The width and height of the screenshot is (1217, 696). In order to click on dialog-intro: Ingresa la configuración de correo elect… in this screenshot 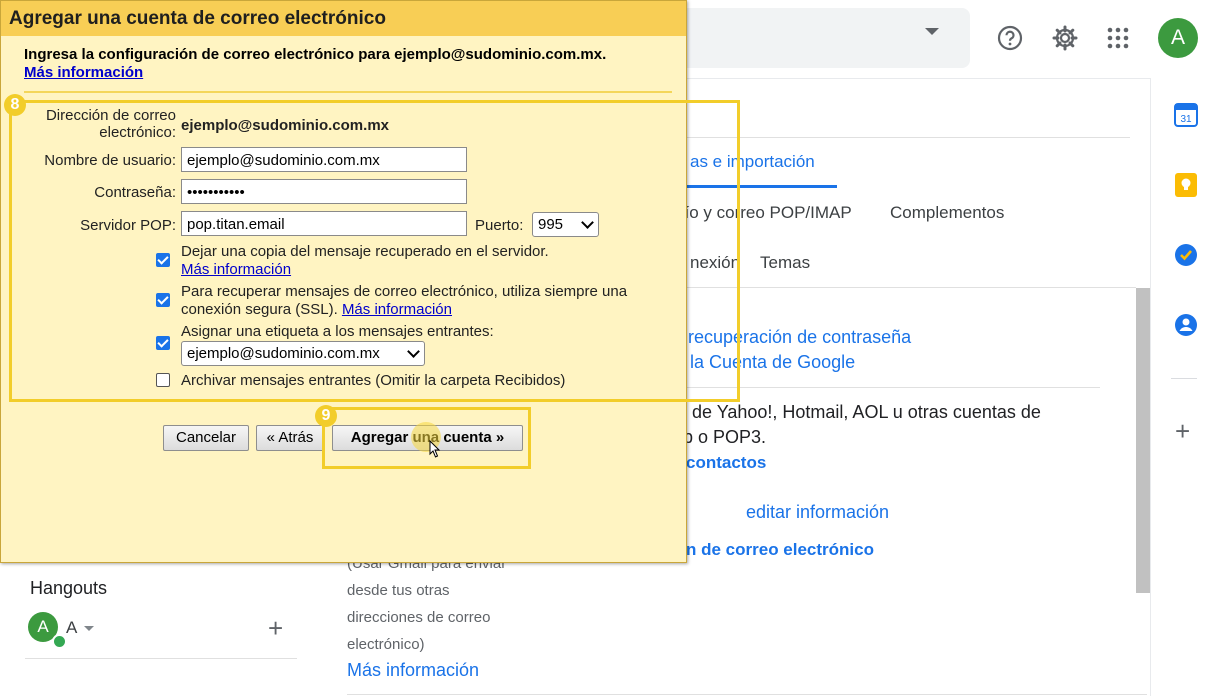, I will do `click(315, 54)`.